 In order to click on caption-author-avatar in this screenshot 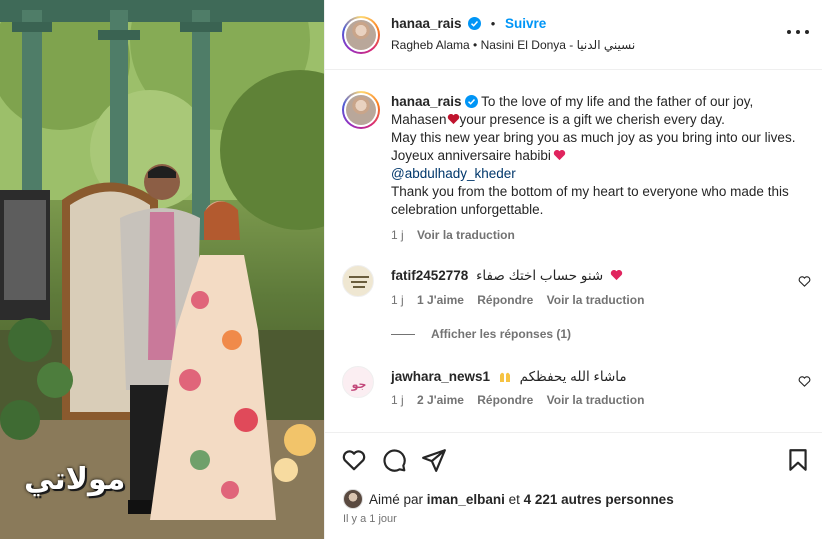, I will do `click(361, 110)`.